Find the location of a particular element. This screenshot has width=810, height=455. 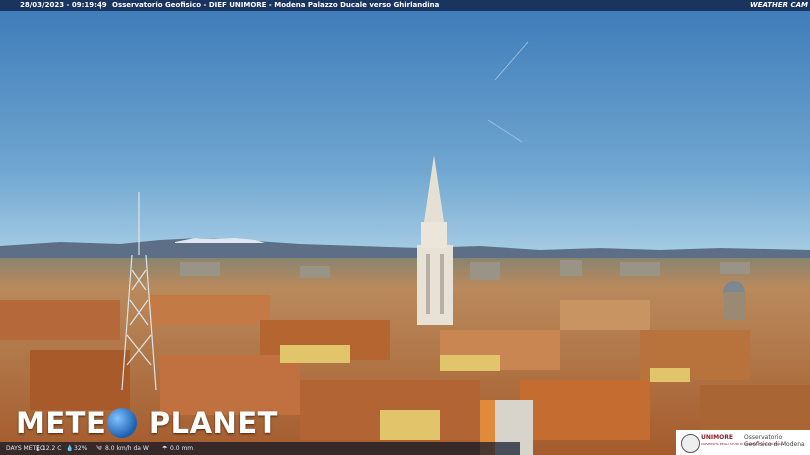

thermometer-icon: 🌡 is located at coordinates (38, 448).